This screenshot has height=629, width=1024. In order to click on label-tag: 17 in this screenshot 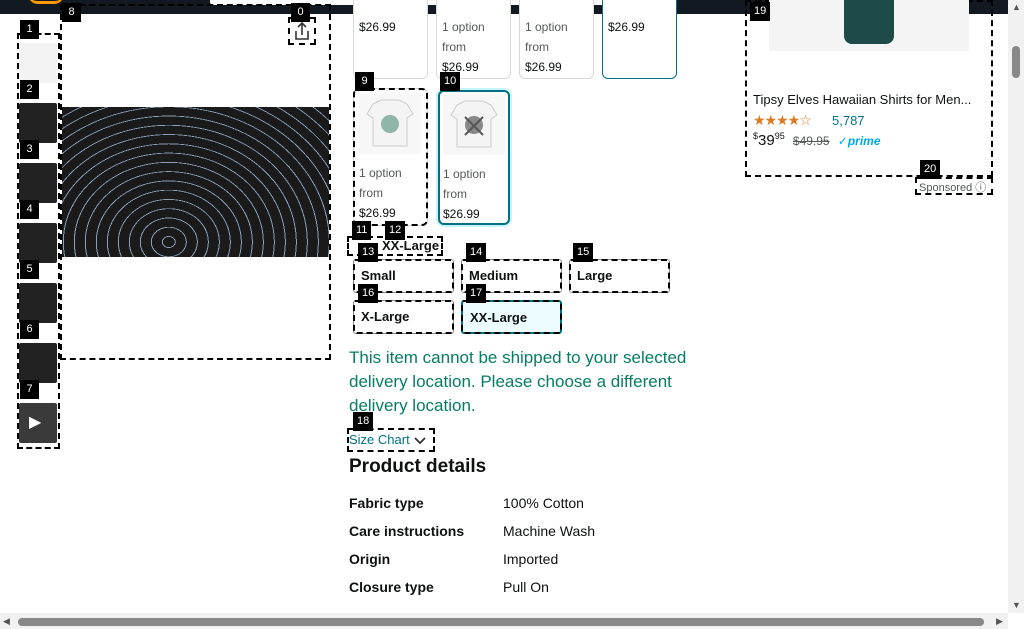, I will do `click(476, 293)`.